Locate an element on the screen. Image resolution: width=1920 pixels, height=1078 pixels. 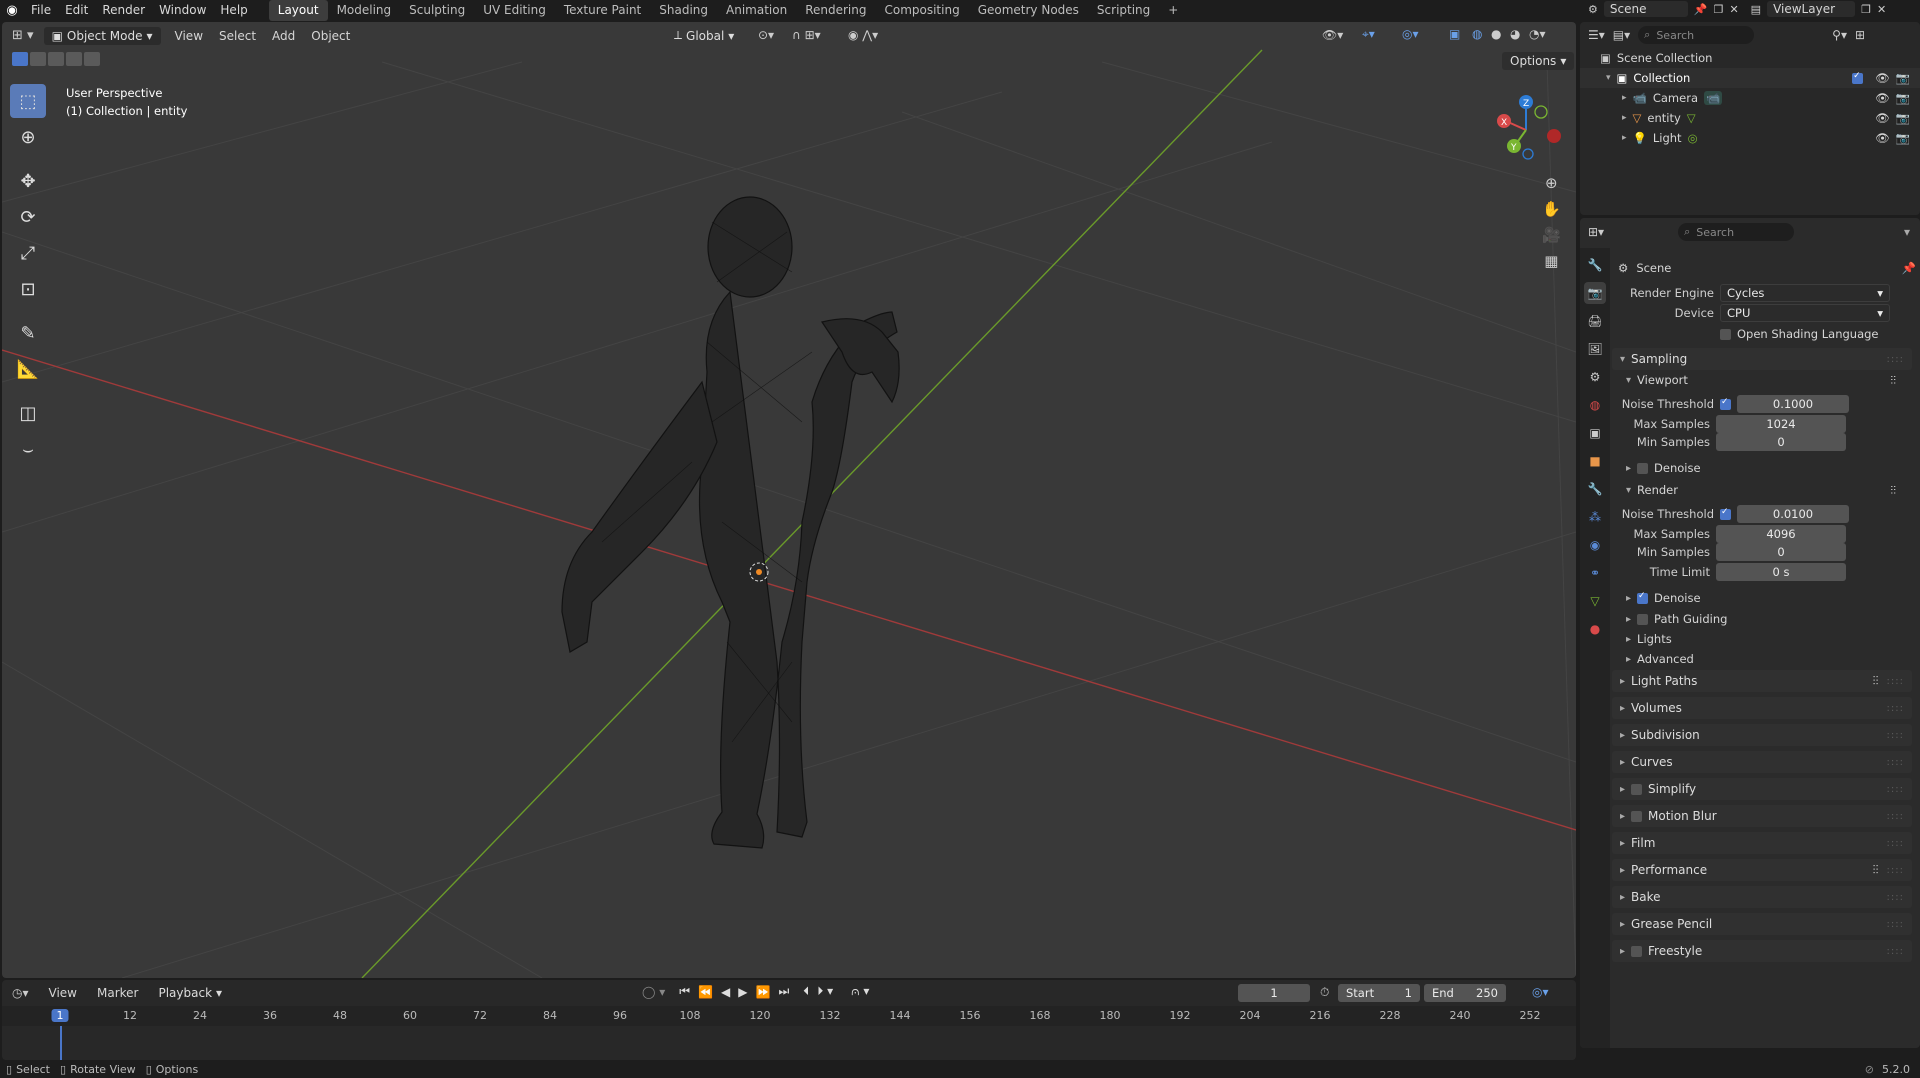
osl-checkbox is located at coordinates (1725, 334).